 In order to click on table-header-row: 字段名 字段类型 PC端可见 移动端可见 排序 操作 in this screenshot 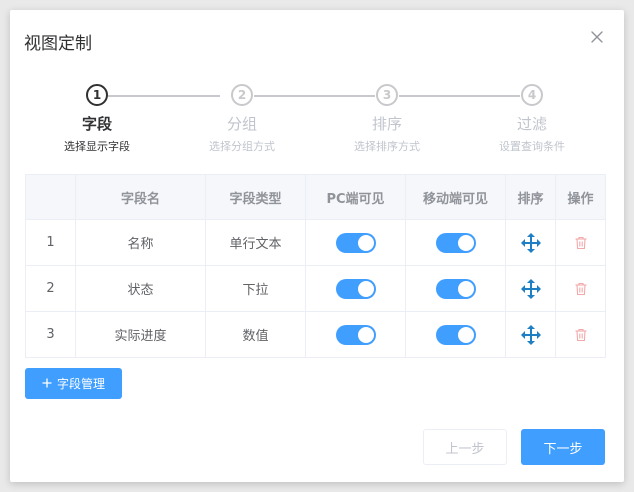, I will do `click(315, 197)`.